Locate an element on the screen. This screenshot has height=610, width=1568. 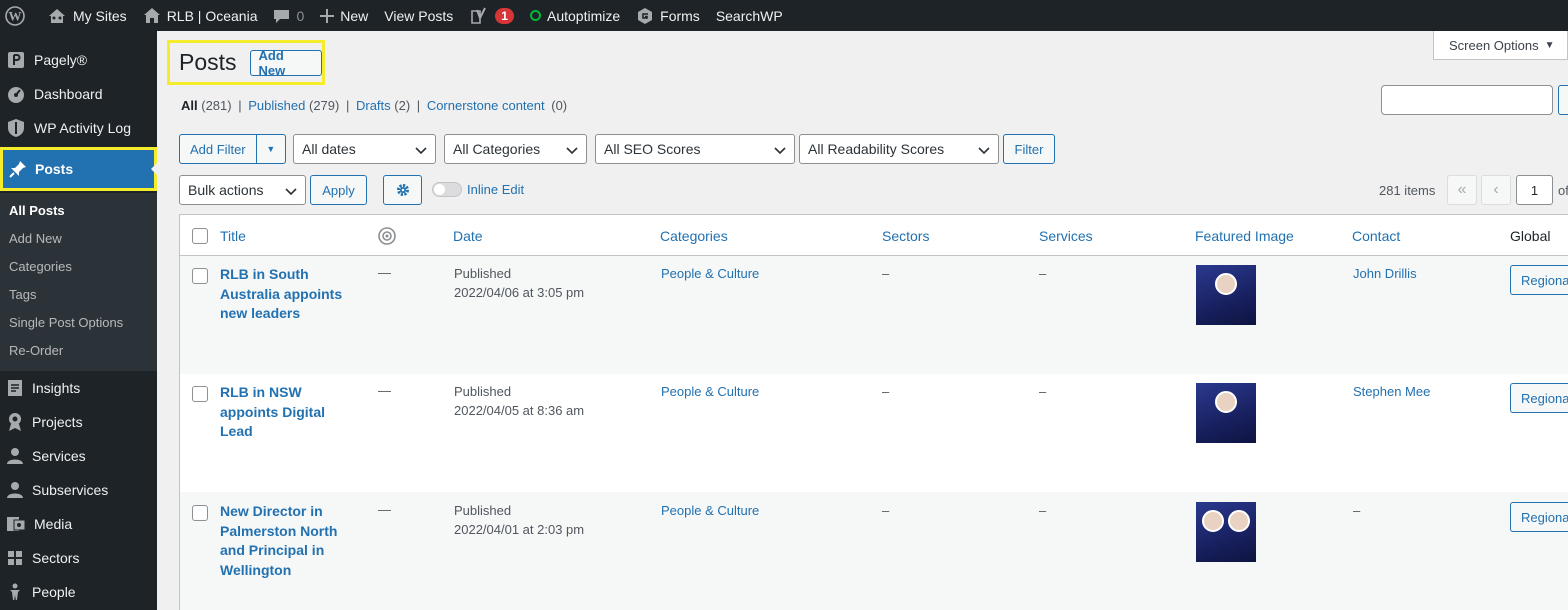
screen-options-button: Screen Options ▼ is located at coordinates (1500, 45).